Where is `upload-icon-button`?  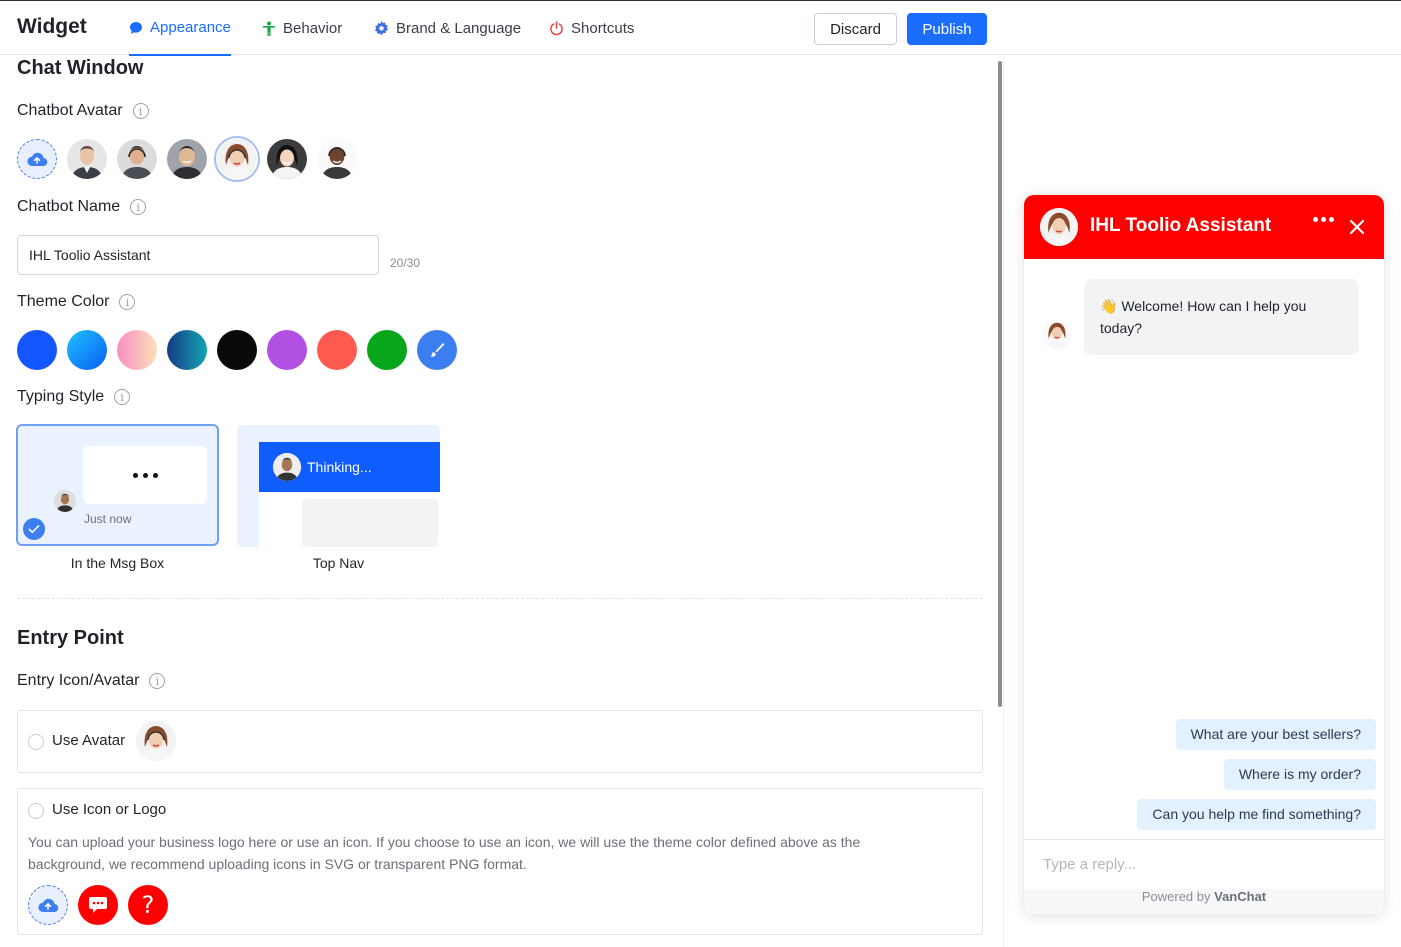 upload-icon-button is located at coordinates (48, 905).